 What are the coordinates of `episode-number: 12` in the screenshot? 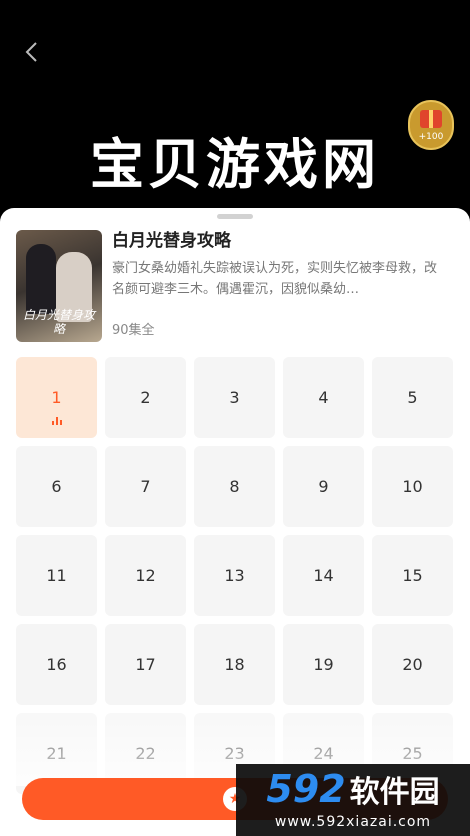 It's located at (145, 575).